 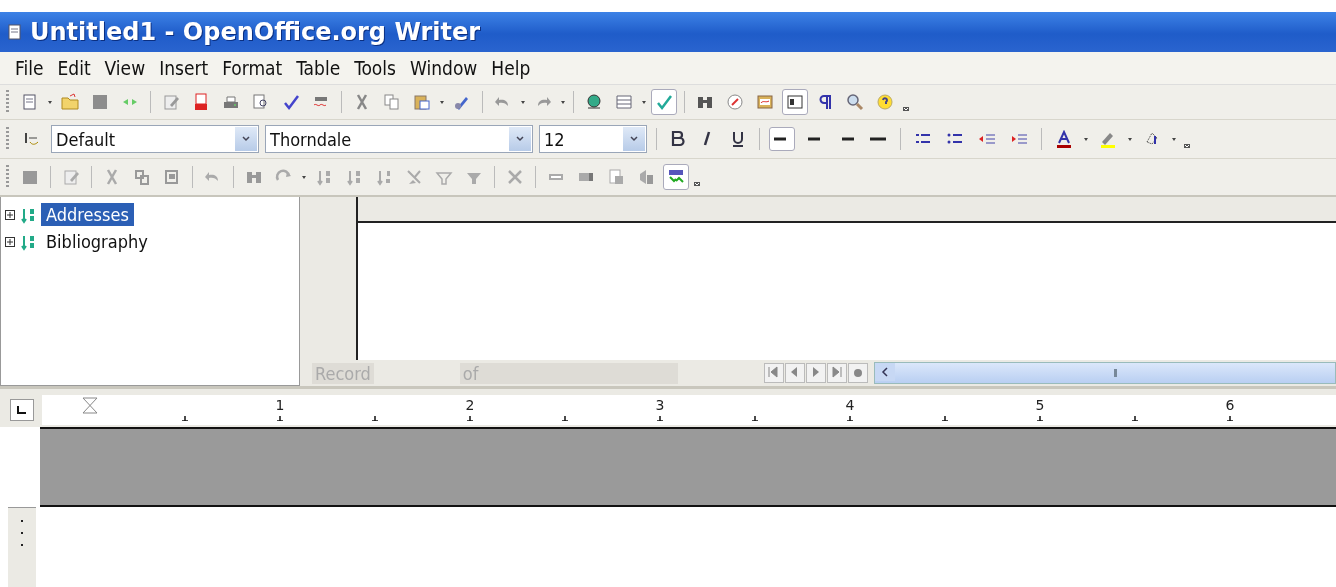 I want to click on data-sources-icon, so click(x=795, y=102).